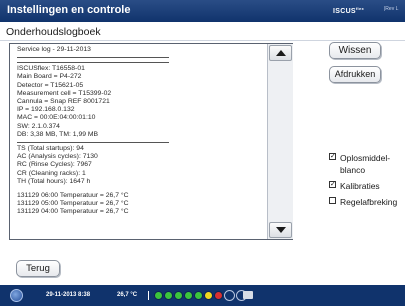 This screenshot has height=306, width=405. What do you see at coordinates (53, 32) in the screenshot?
I see `page-subtitle: Onderhoudslogboek` at bounding box center [53, 32].